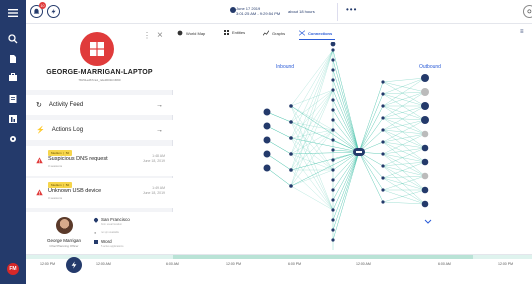 The image size is (532, 284). Describe the element at coordinates (13, 13) in the screenshot. I see `hamburger-menu-icon` at that location.